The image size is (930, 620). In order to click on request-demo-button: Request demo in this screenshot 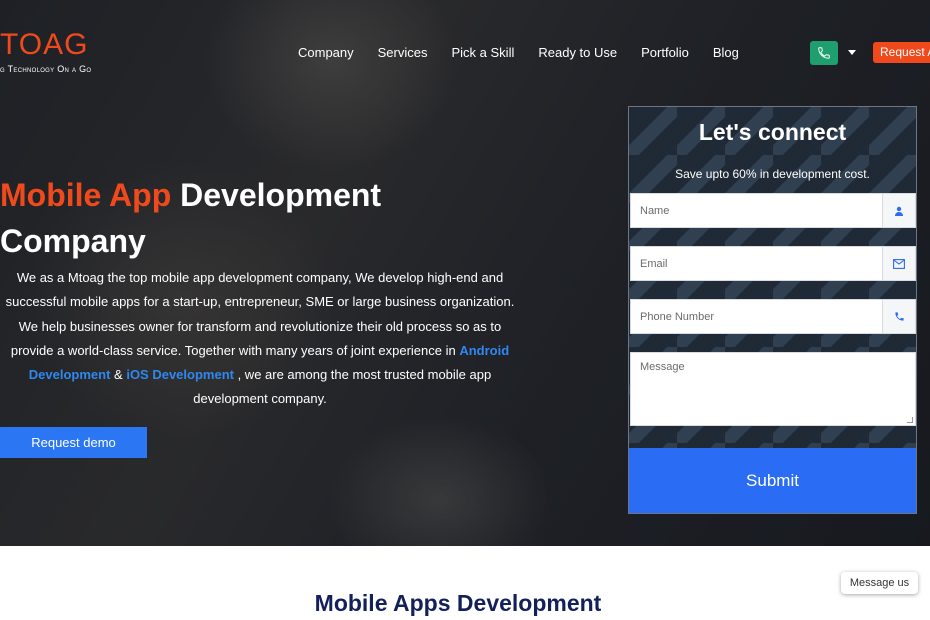, I will do `click(73, 442)`.